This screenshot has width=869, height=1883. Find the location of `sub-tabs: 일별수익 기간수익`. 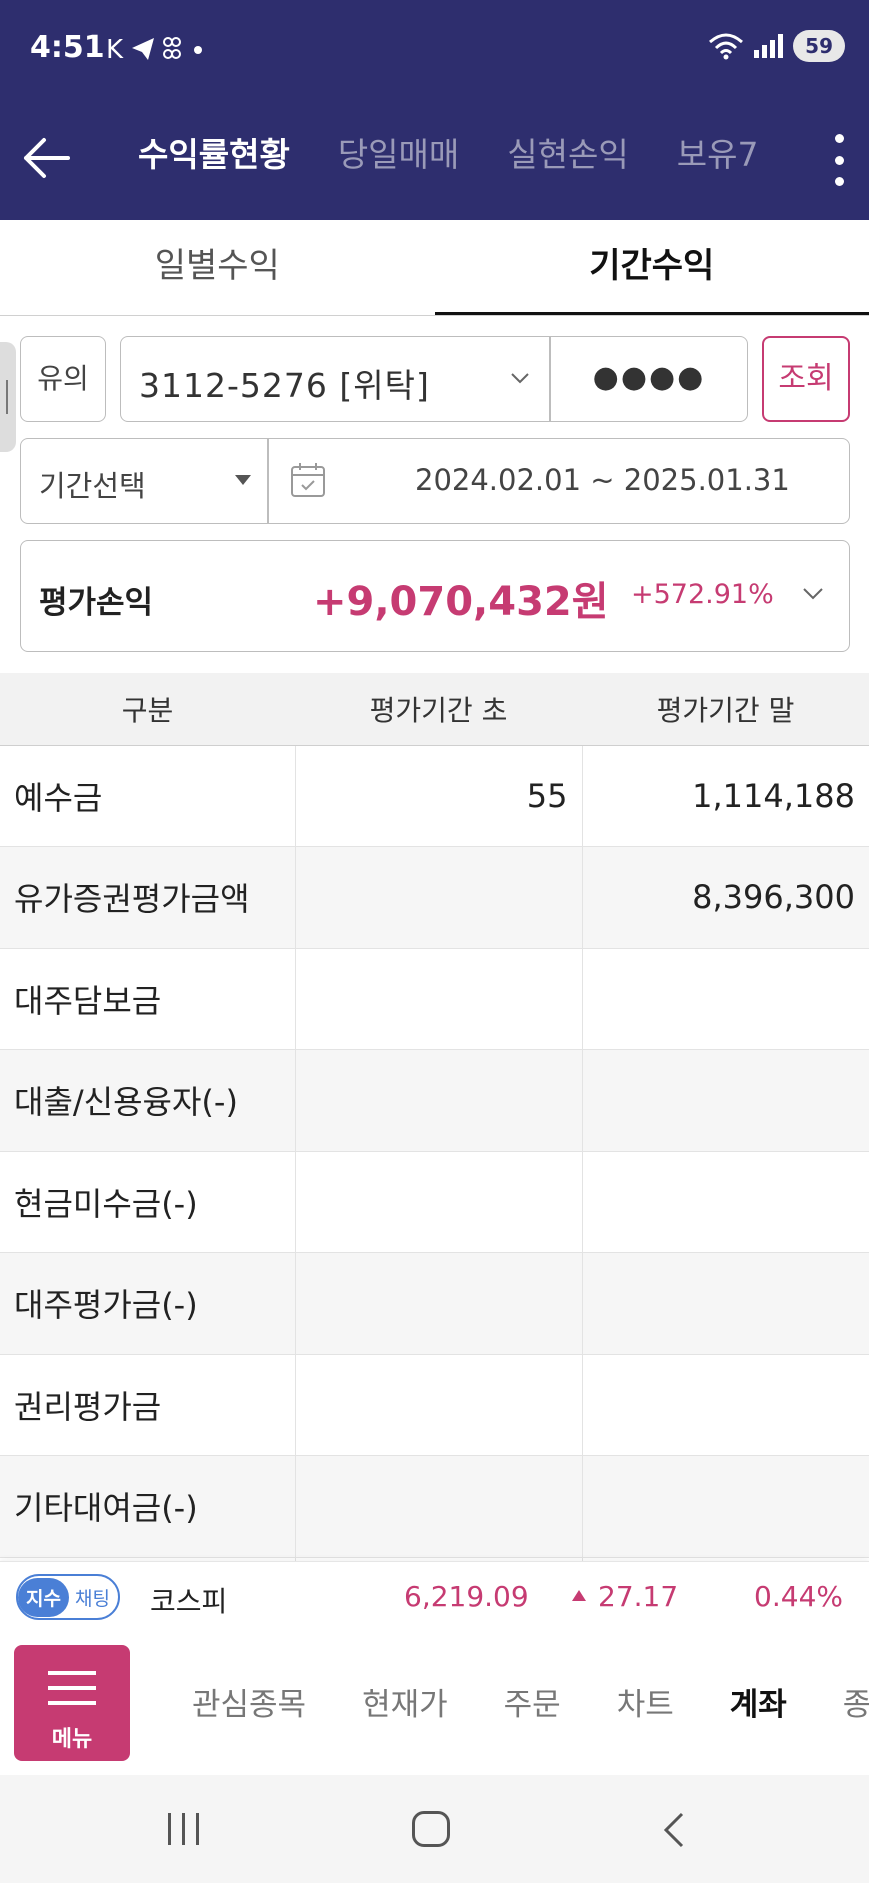

sub-tabs: 일별수익 기간수익 is located at coordinates (434, 268).